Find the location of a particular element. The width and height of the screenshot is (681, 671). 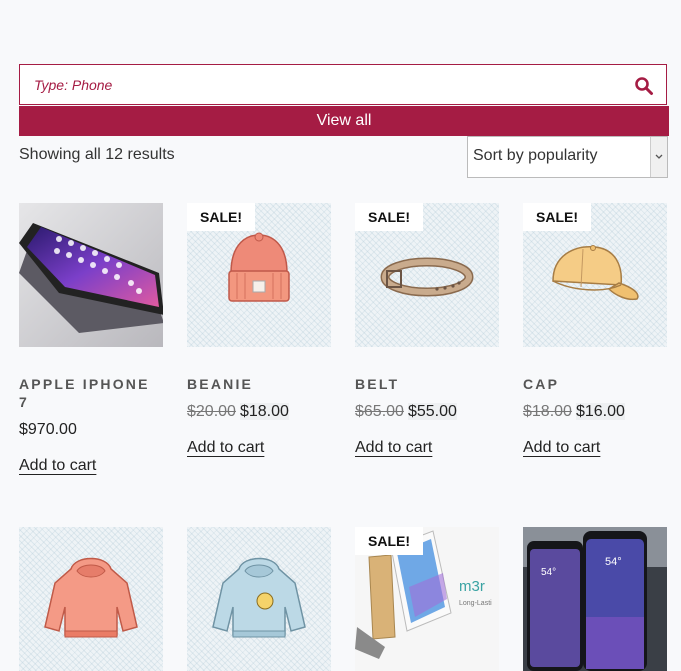

sort-select: Sort by popularity is located at coordinates (567, 157).